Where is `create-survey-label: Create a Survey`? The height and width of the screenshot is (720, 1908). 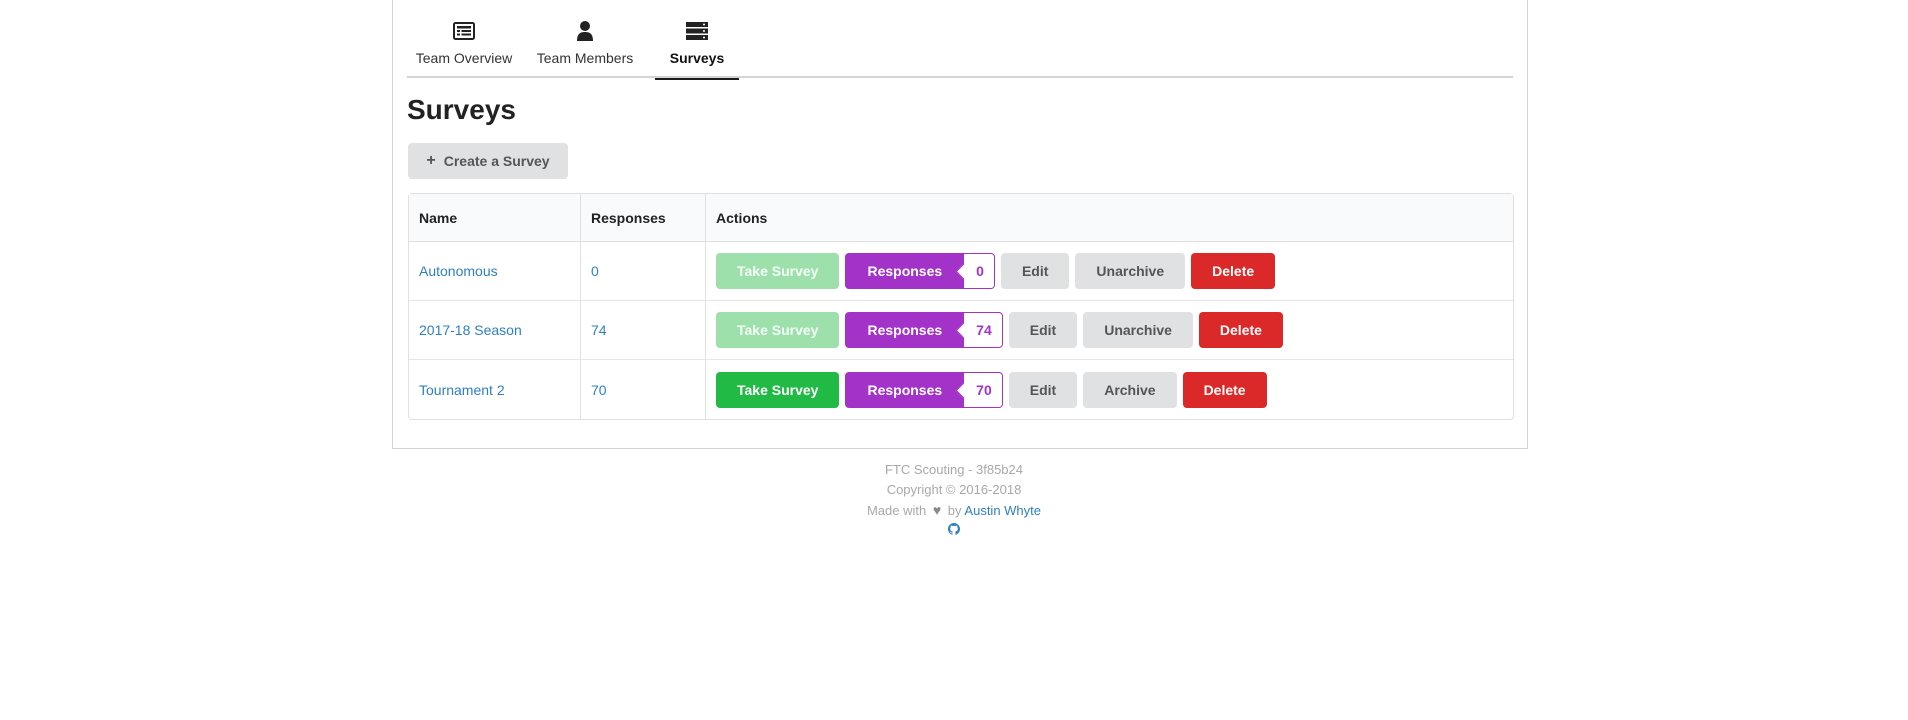
create-survey-label: Create a Survey is located at coordinates (496, 161).